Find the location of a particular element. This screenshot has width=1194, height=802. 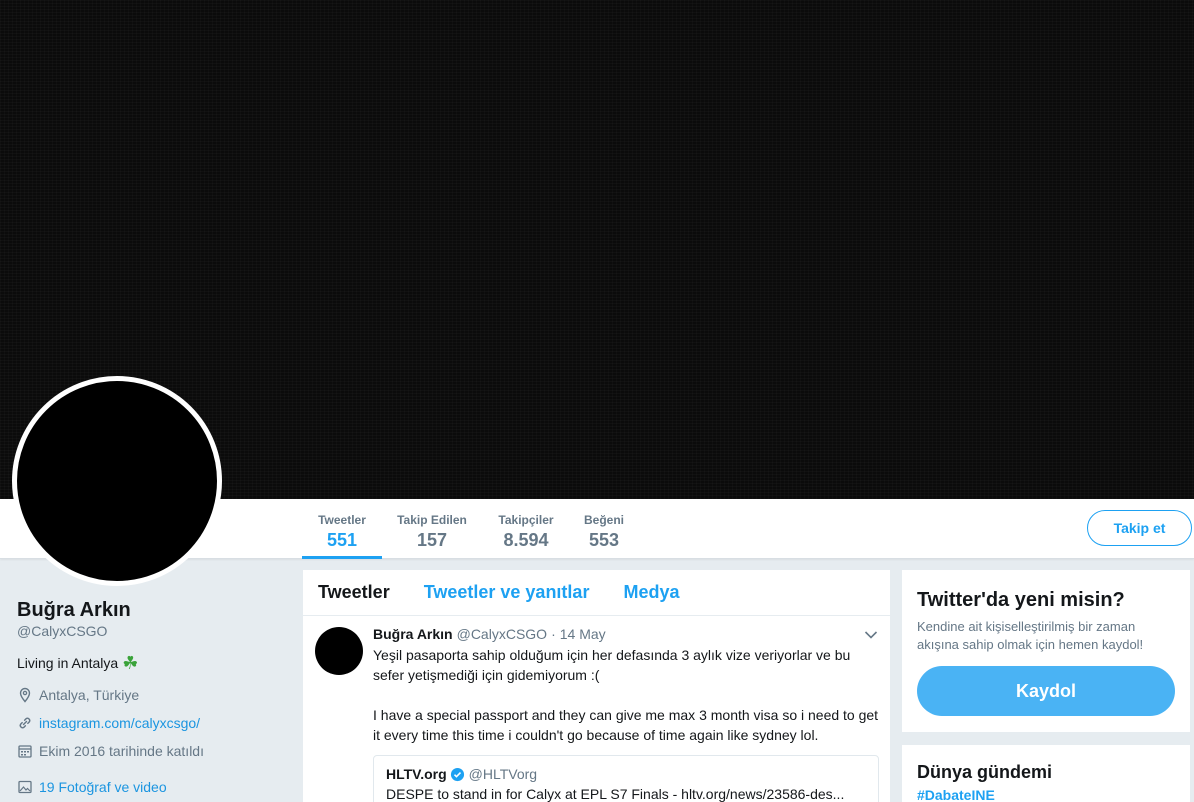

stat-tweets-label: Tweetler is located at coordinates (342, 520).